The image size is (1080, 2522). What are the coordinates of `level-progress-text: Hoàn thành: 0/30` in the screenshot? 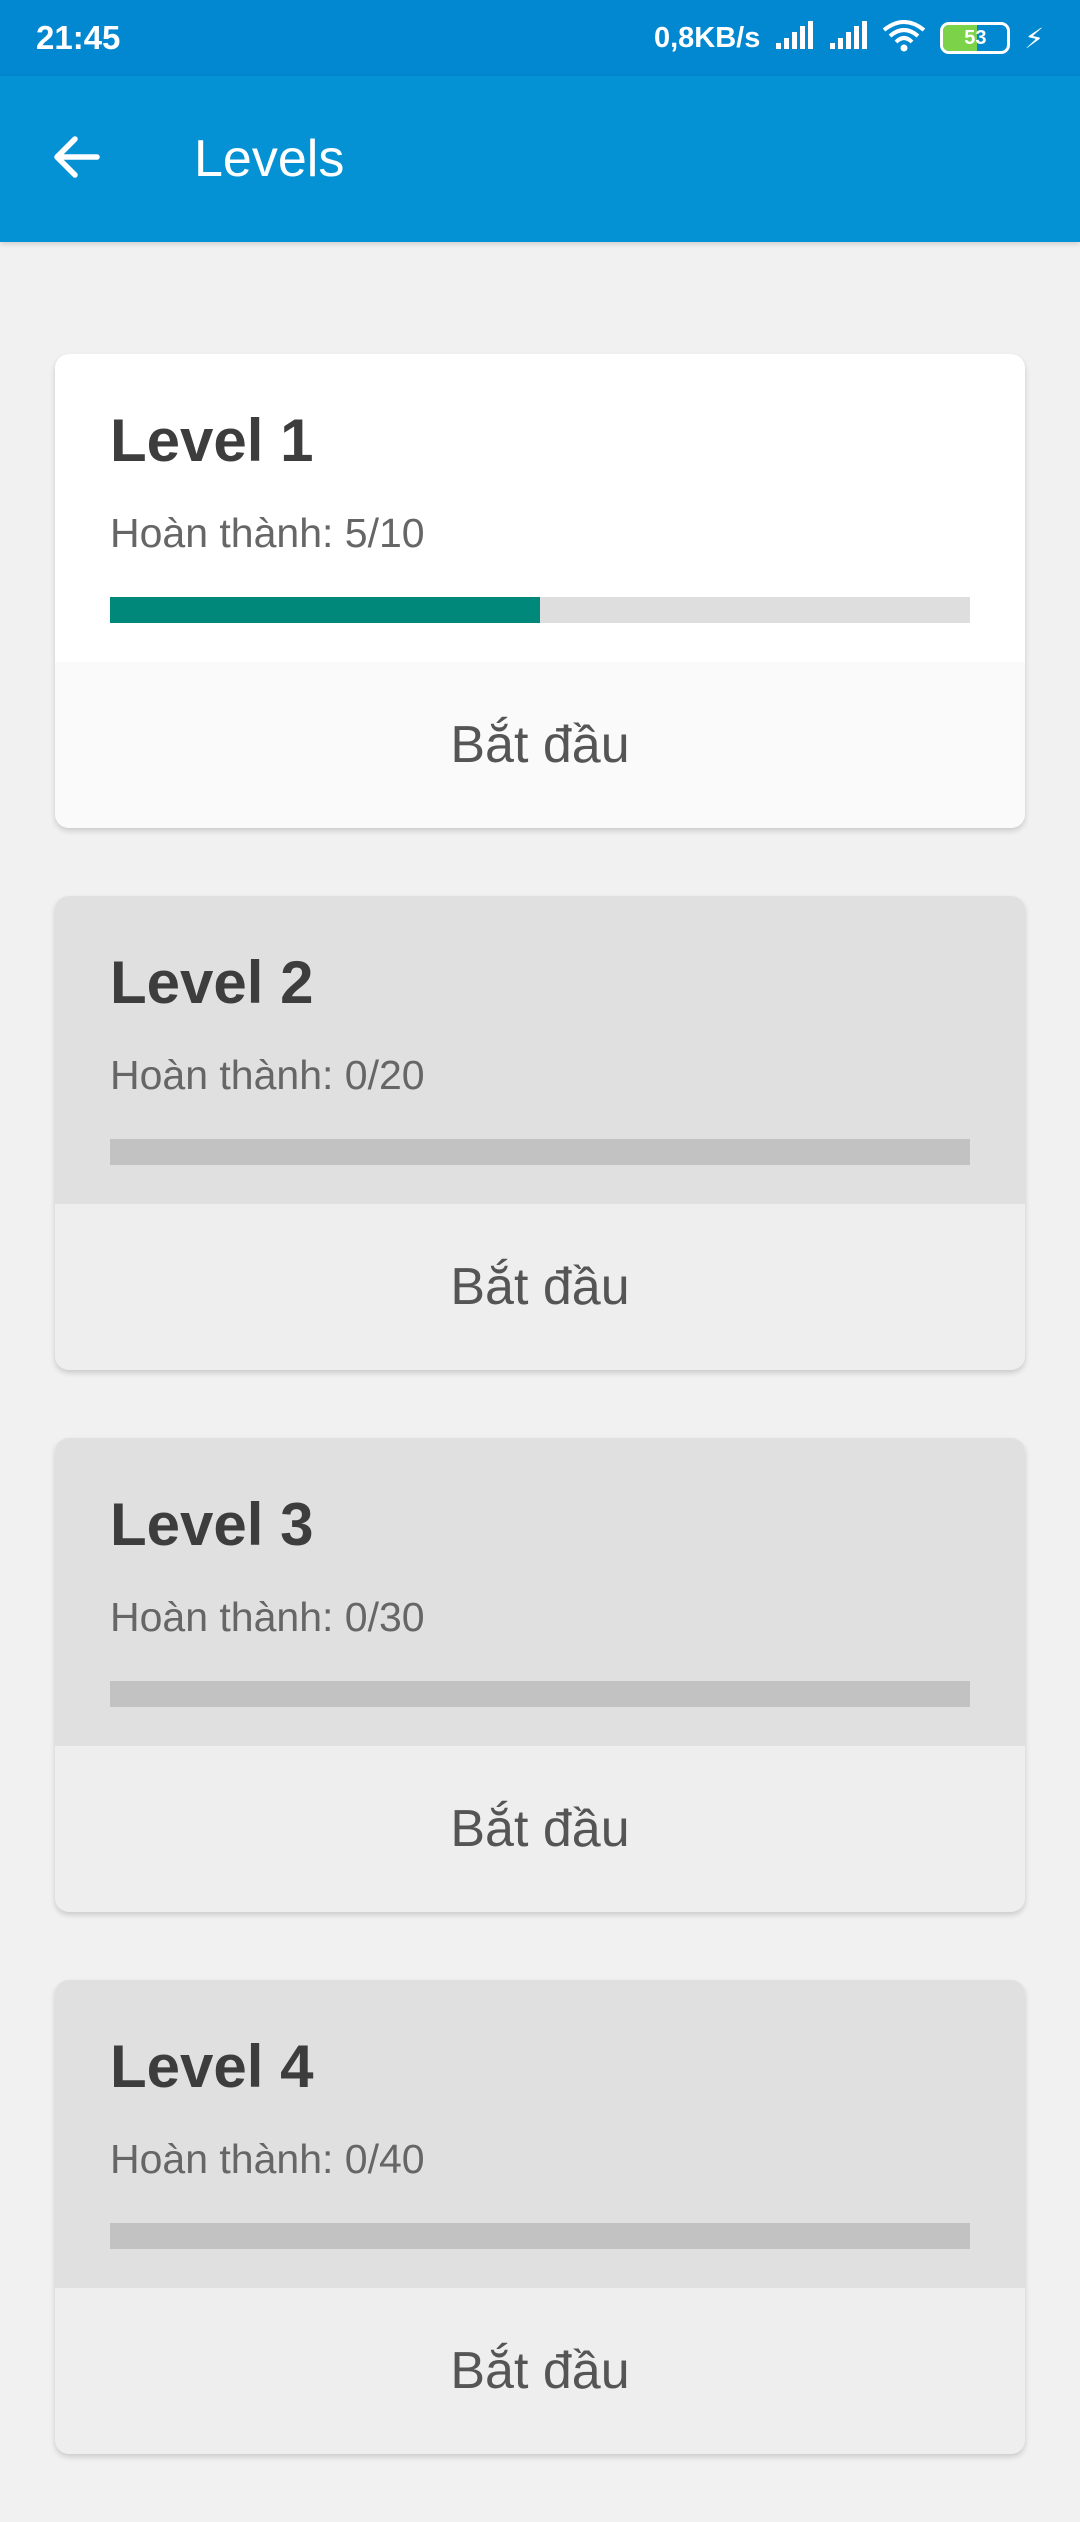 It's located at (267, 1617).